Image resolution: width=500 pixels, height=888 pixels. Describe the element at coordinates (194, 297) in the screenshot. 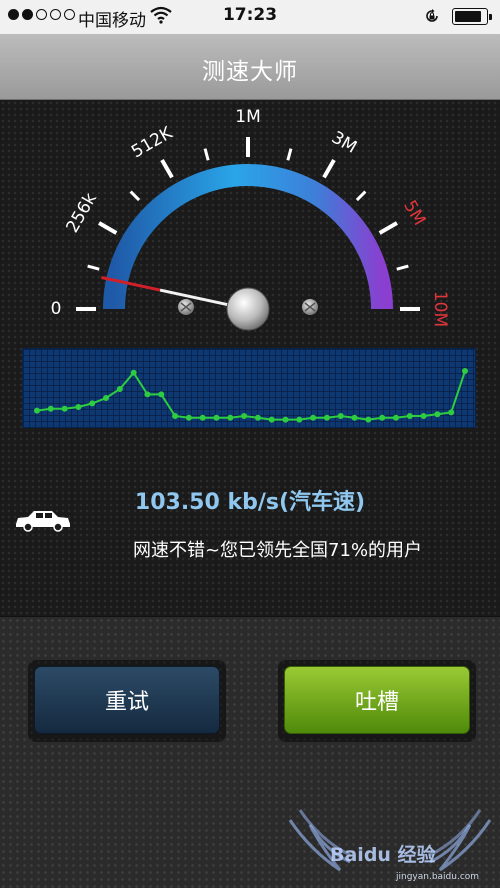

I see `gauge-needle-body` at that location.